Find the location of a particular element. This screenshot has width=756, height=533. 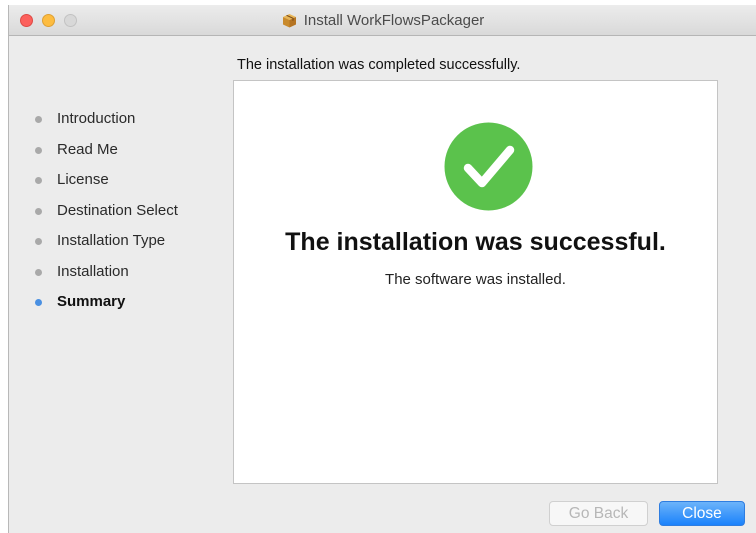

window-title: Install WorkFlowsPackager is located at coordinates (394, 20).